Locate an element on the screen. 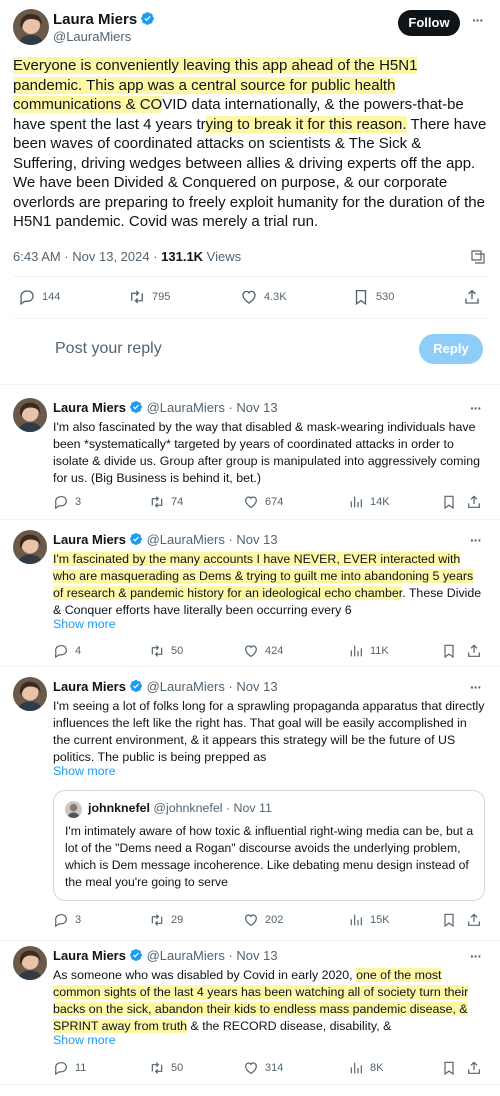  views-action: 8K is located at coordinates (365, 1068).